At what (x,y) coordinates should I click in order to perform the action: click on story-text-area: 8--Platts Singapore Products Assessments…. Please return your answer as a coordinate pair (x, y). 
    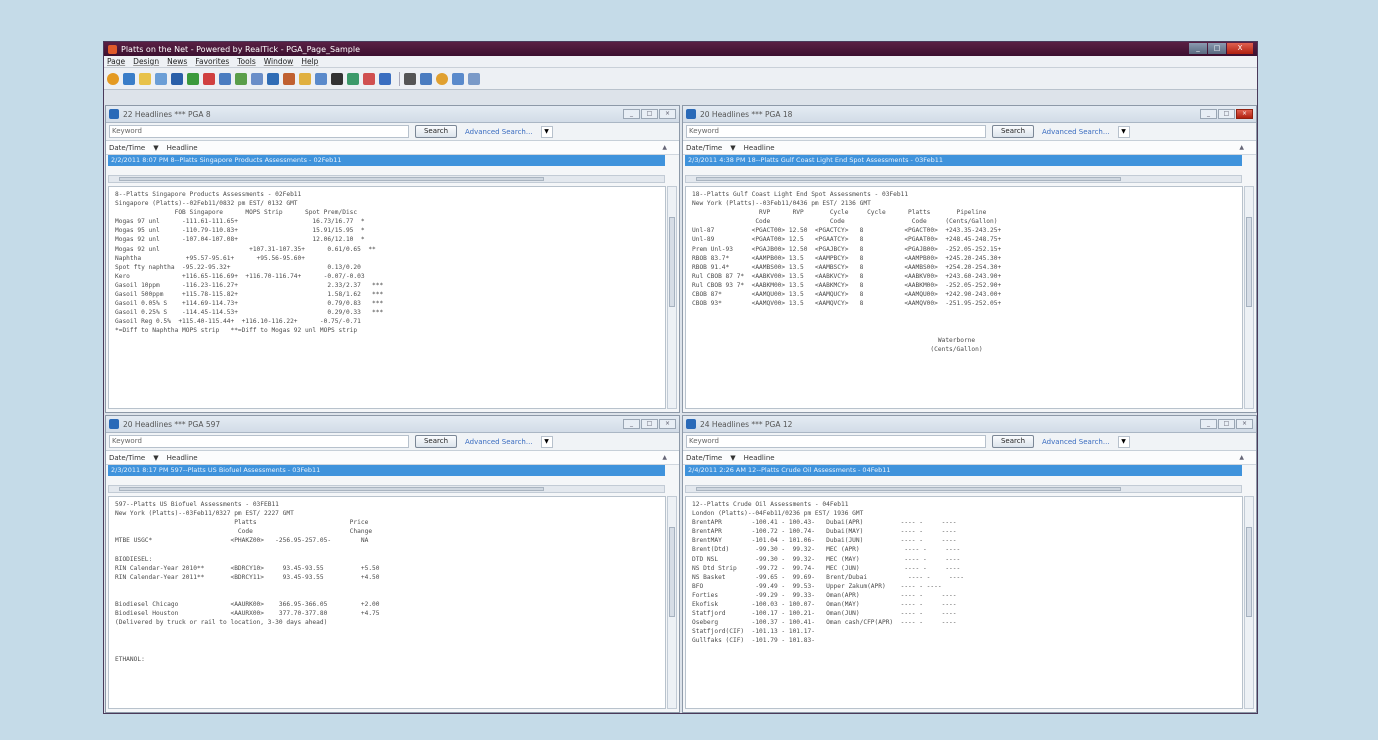
    Looking at the image, I should click on (387, 297).